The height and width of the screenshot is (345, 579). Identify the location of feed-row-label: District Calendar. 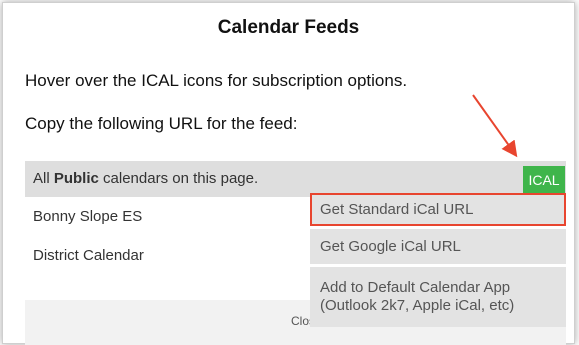
(88, 255).